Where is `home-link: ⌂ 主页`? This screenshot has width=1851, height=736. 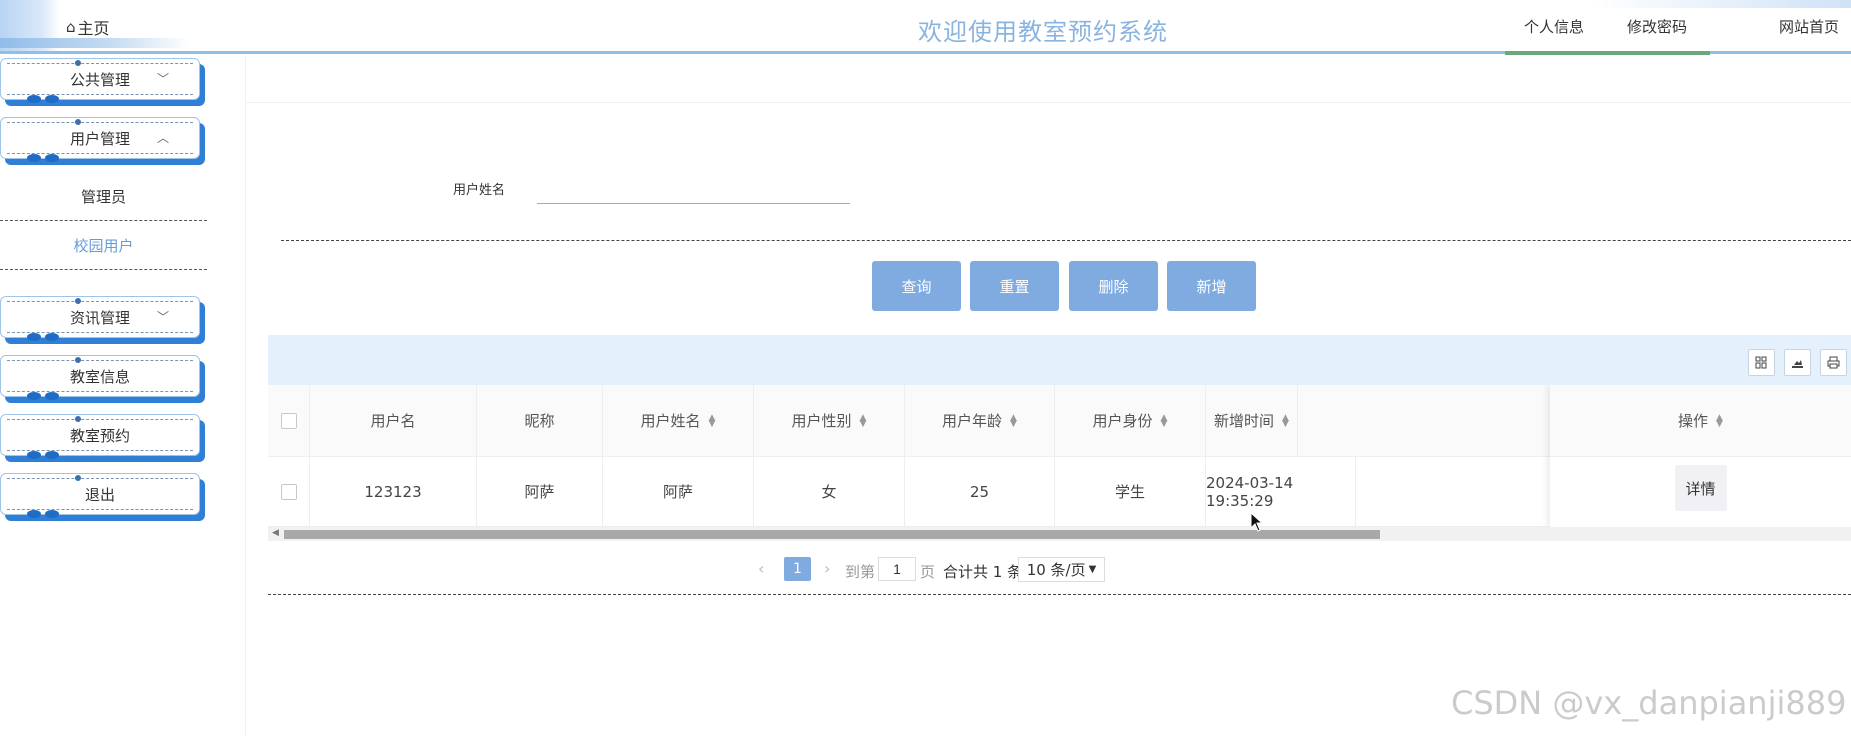 home-link: ⌂ 主页 is located at coordinates (88, 27).